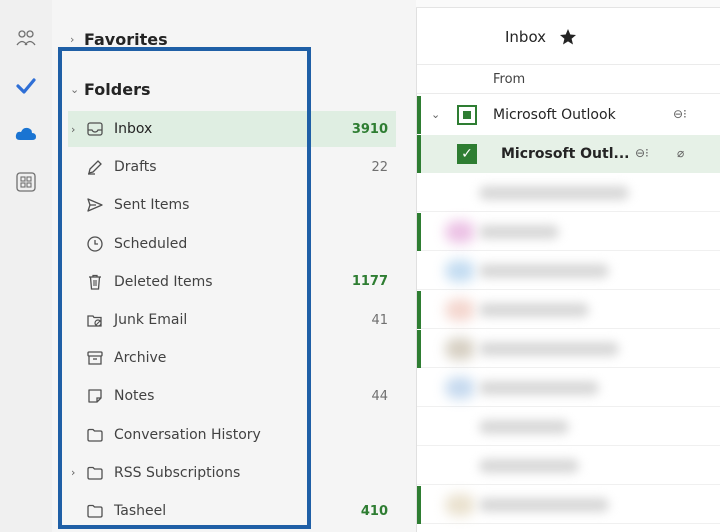  Describe the element at coordinates (681, 153) in the screenshot. I see `paperclip-icon: ⌀` at that location.